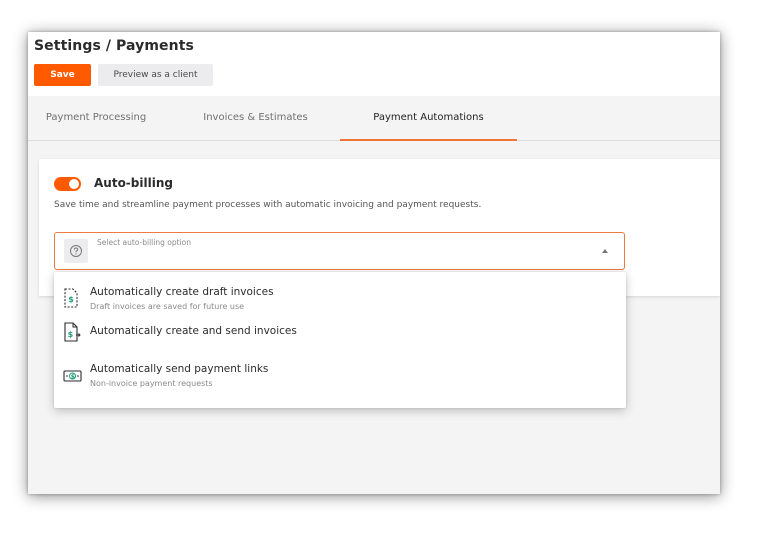  I want to click on preview-as-client-button: Preview as a client, so click(155, 75).